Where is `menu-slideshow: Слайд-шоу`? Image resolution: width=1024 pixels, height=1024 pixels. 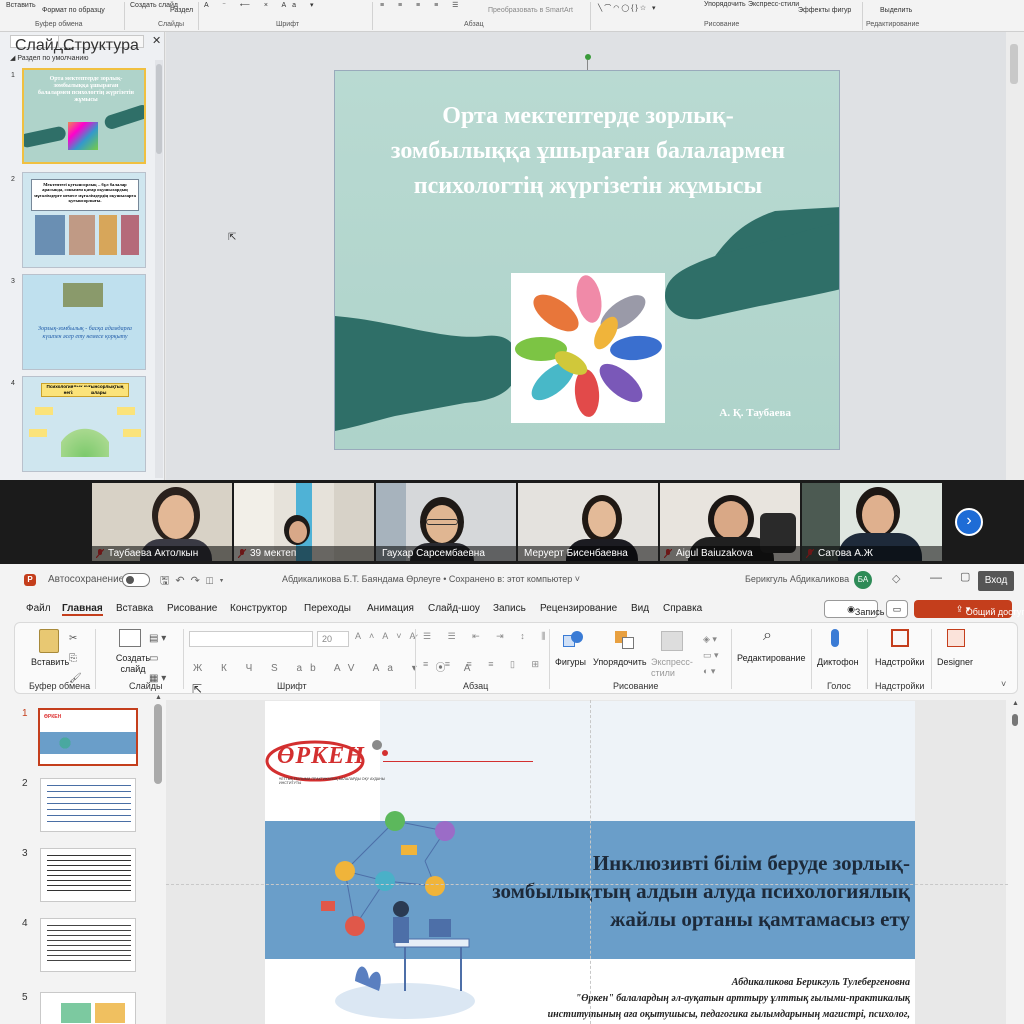
menu-slideshow: Слайд-шоу is located at coordinates (454, 608).